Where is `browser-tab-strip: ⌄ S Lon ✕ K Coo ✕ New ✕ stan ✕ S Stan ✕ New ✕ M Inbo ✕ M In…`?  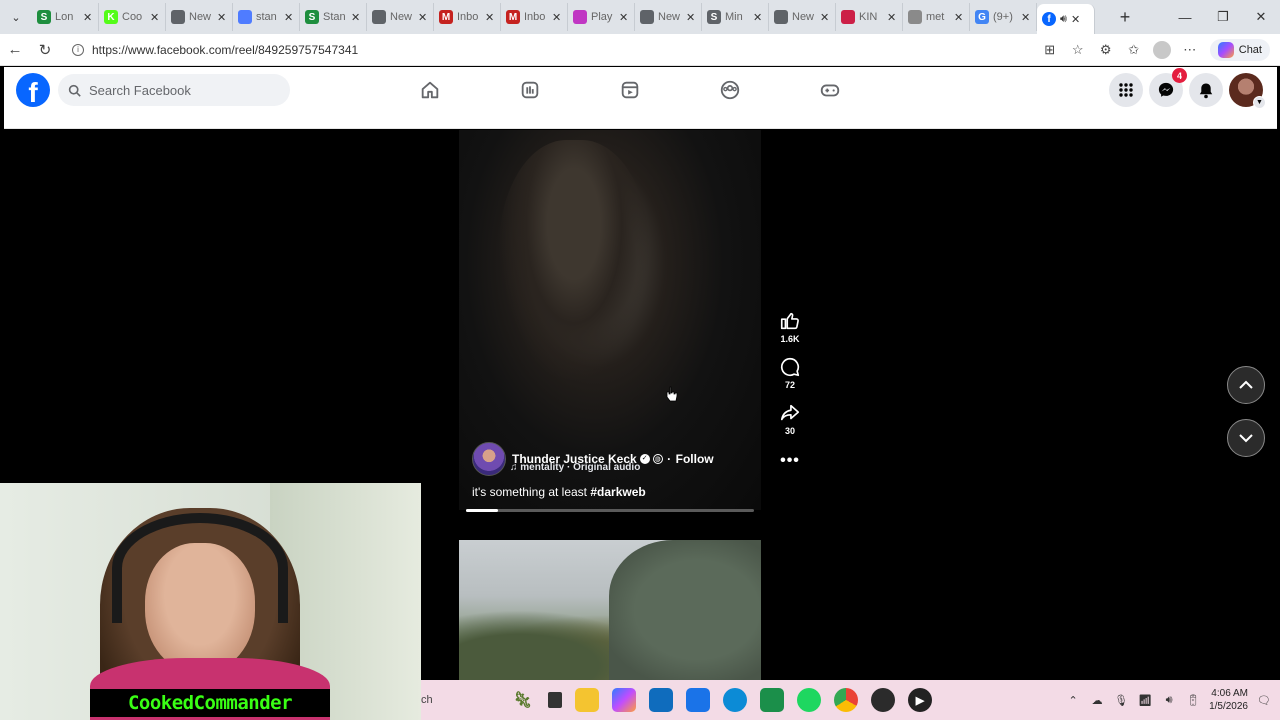
browser-tab-strip: ⌄ S Lon ✕ K Coo ✕ New ✕ stan ✕ S Stan ✕ New ✕ M Inbo ✕ M In… is located at coordinates (640, 17).